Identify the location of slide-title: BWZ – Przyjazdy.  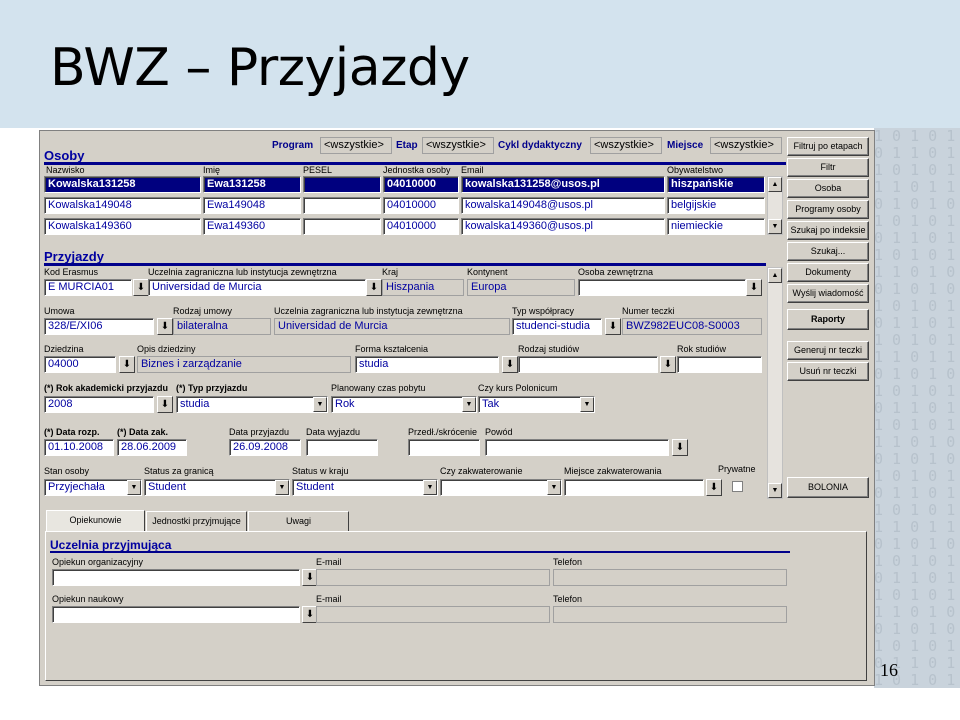
(260, 68).